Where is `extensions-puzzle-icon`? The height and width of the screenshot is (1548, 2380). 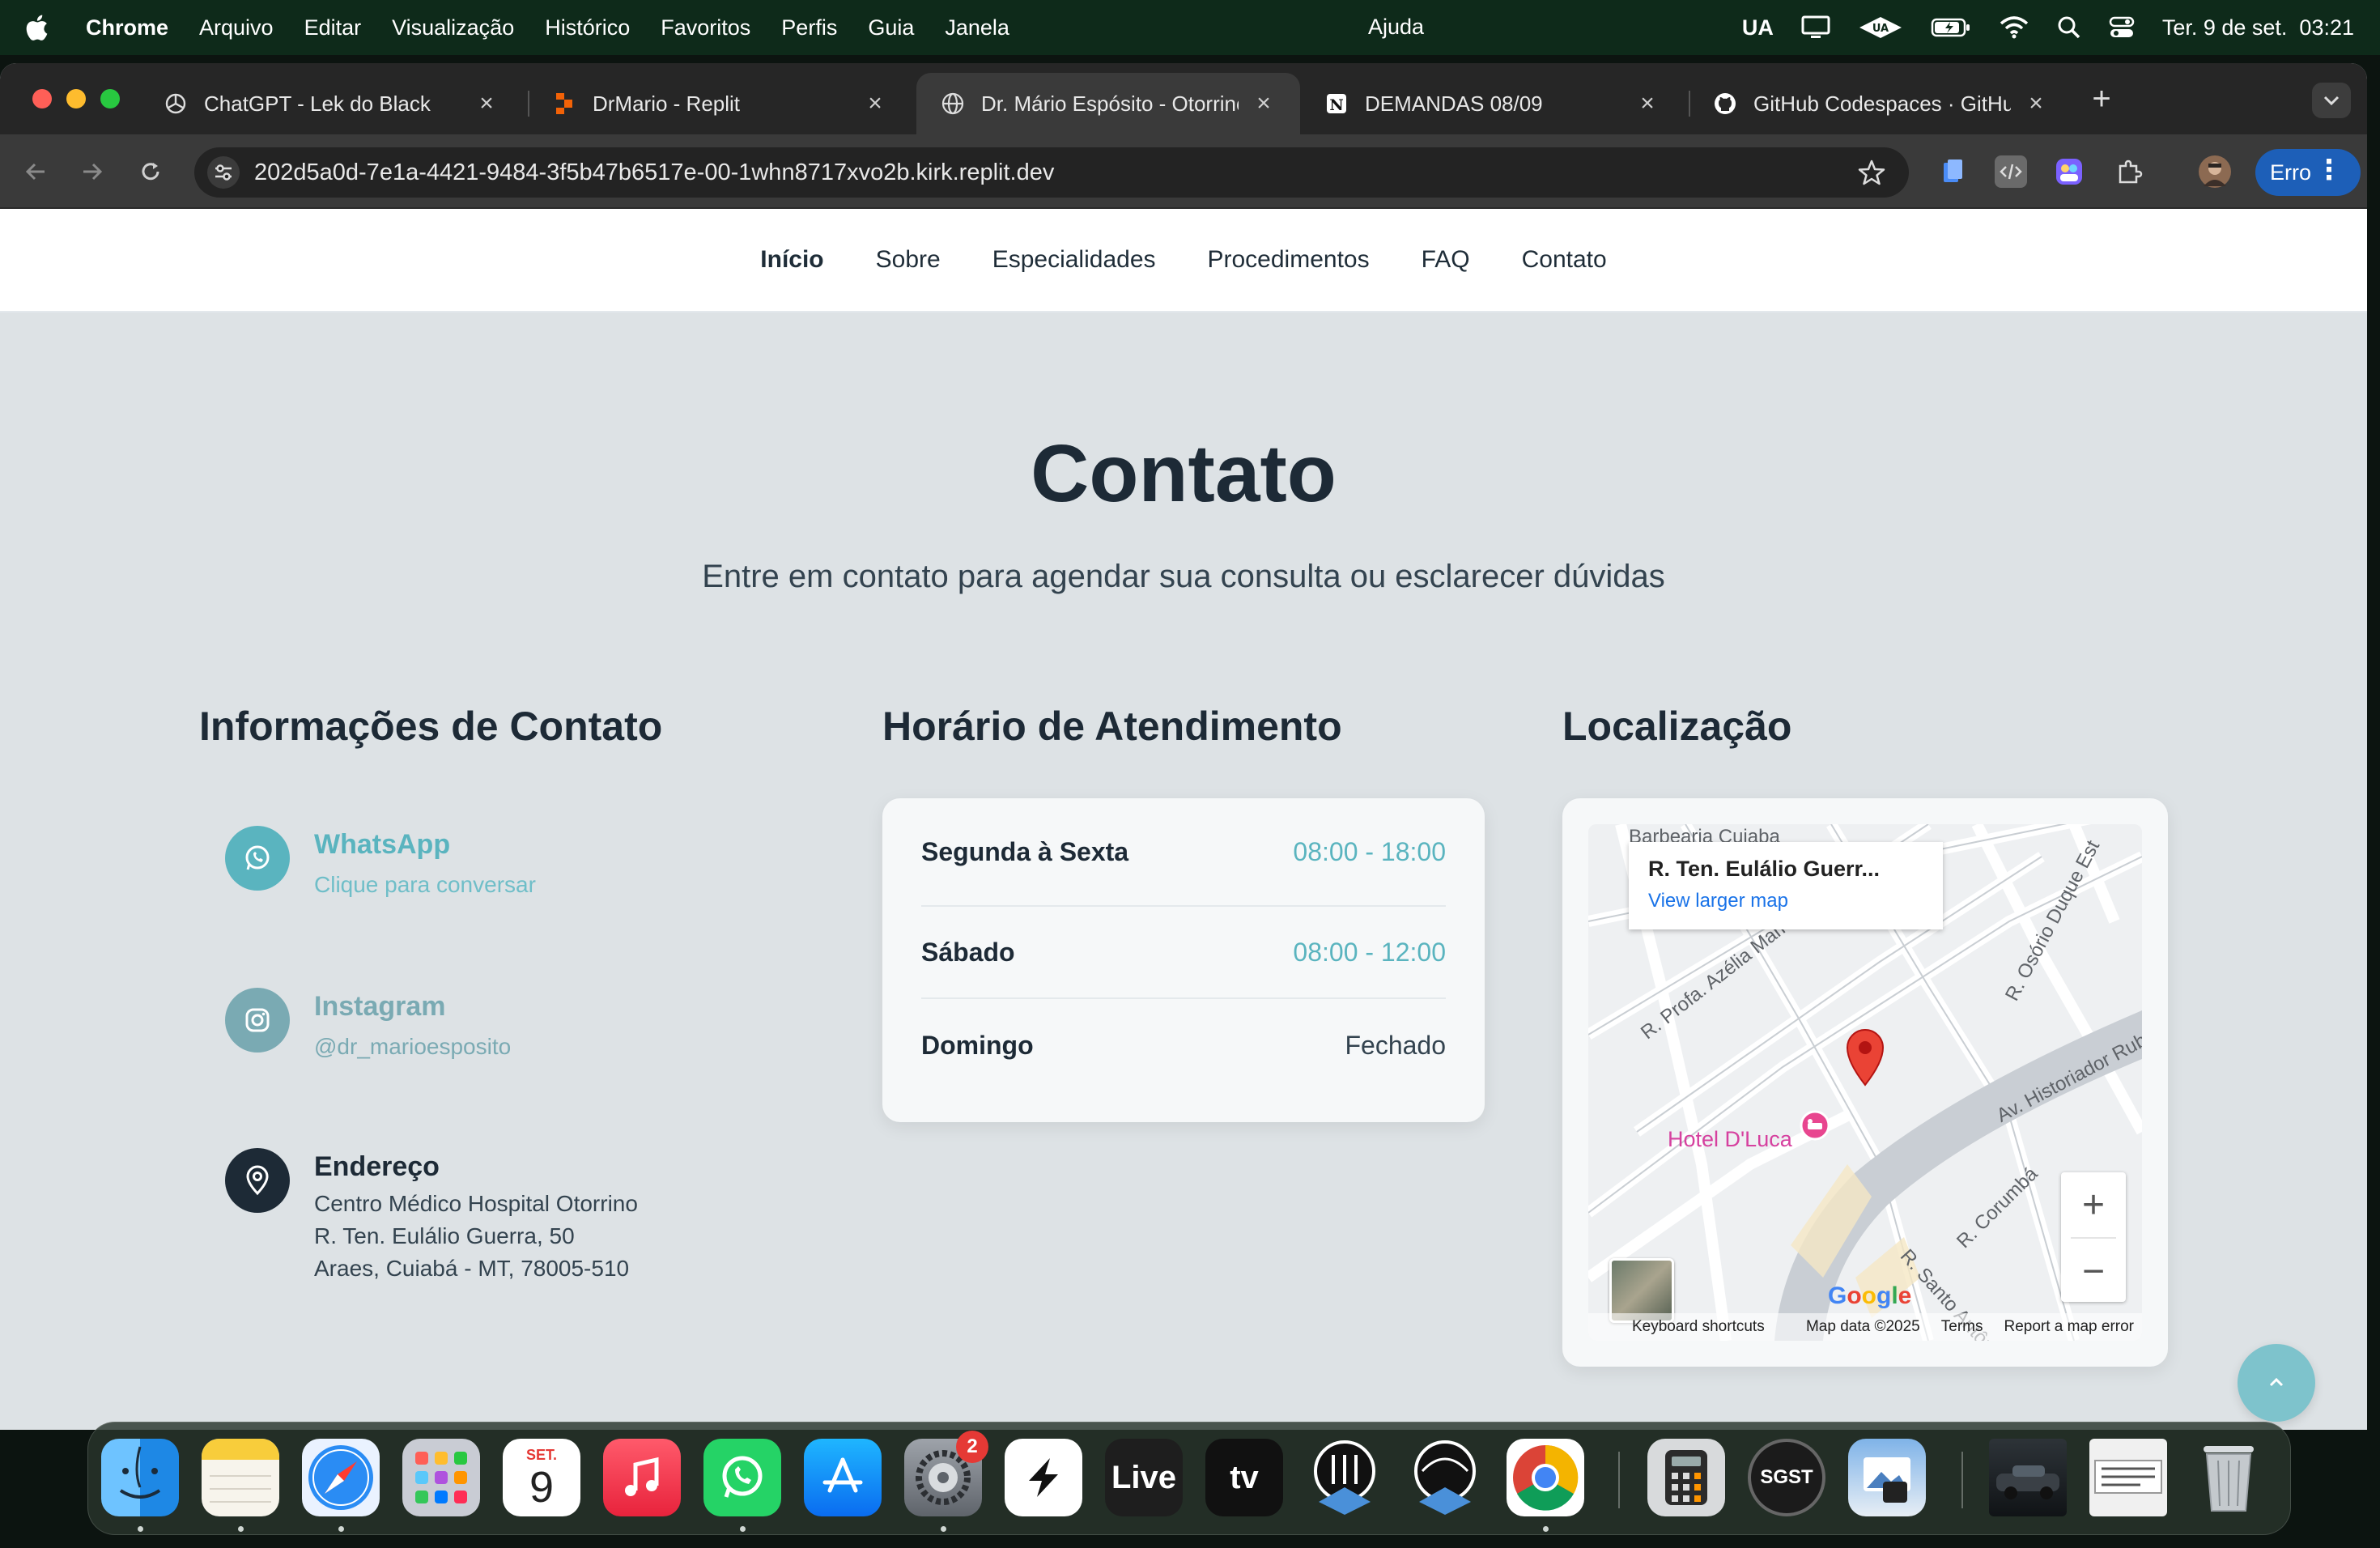
extensions-puzzle-icon is located at coordinates (2129, 172).